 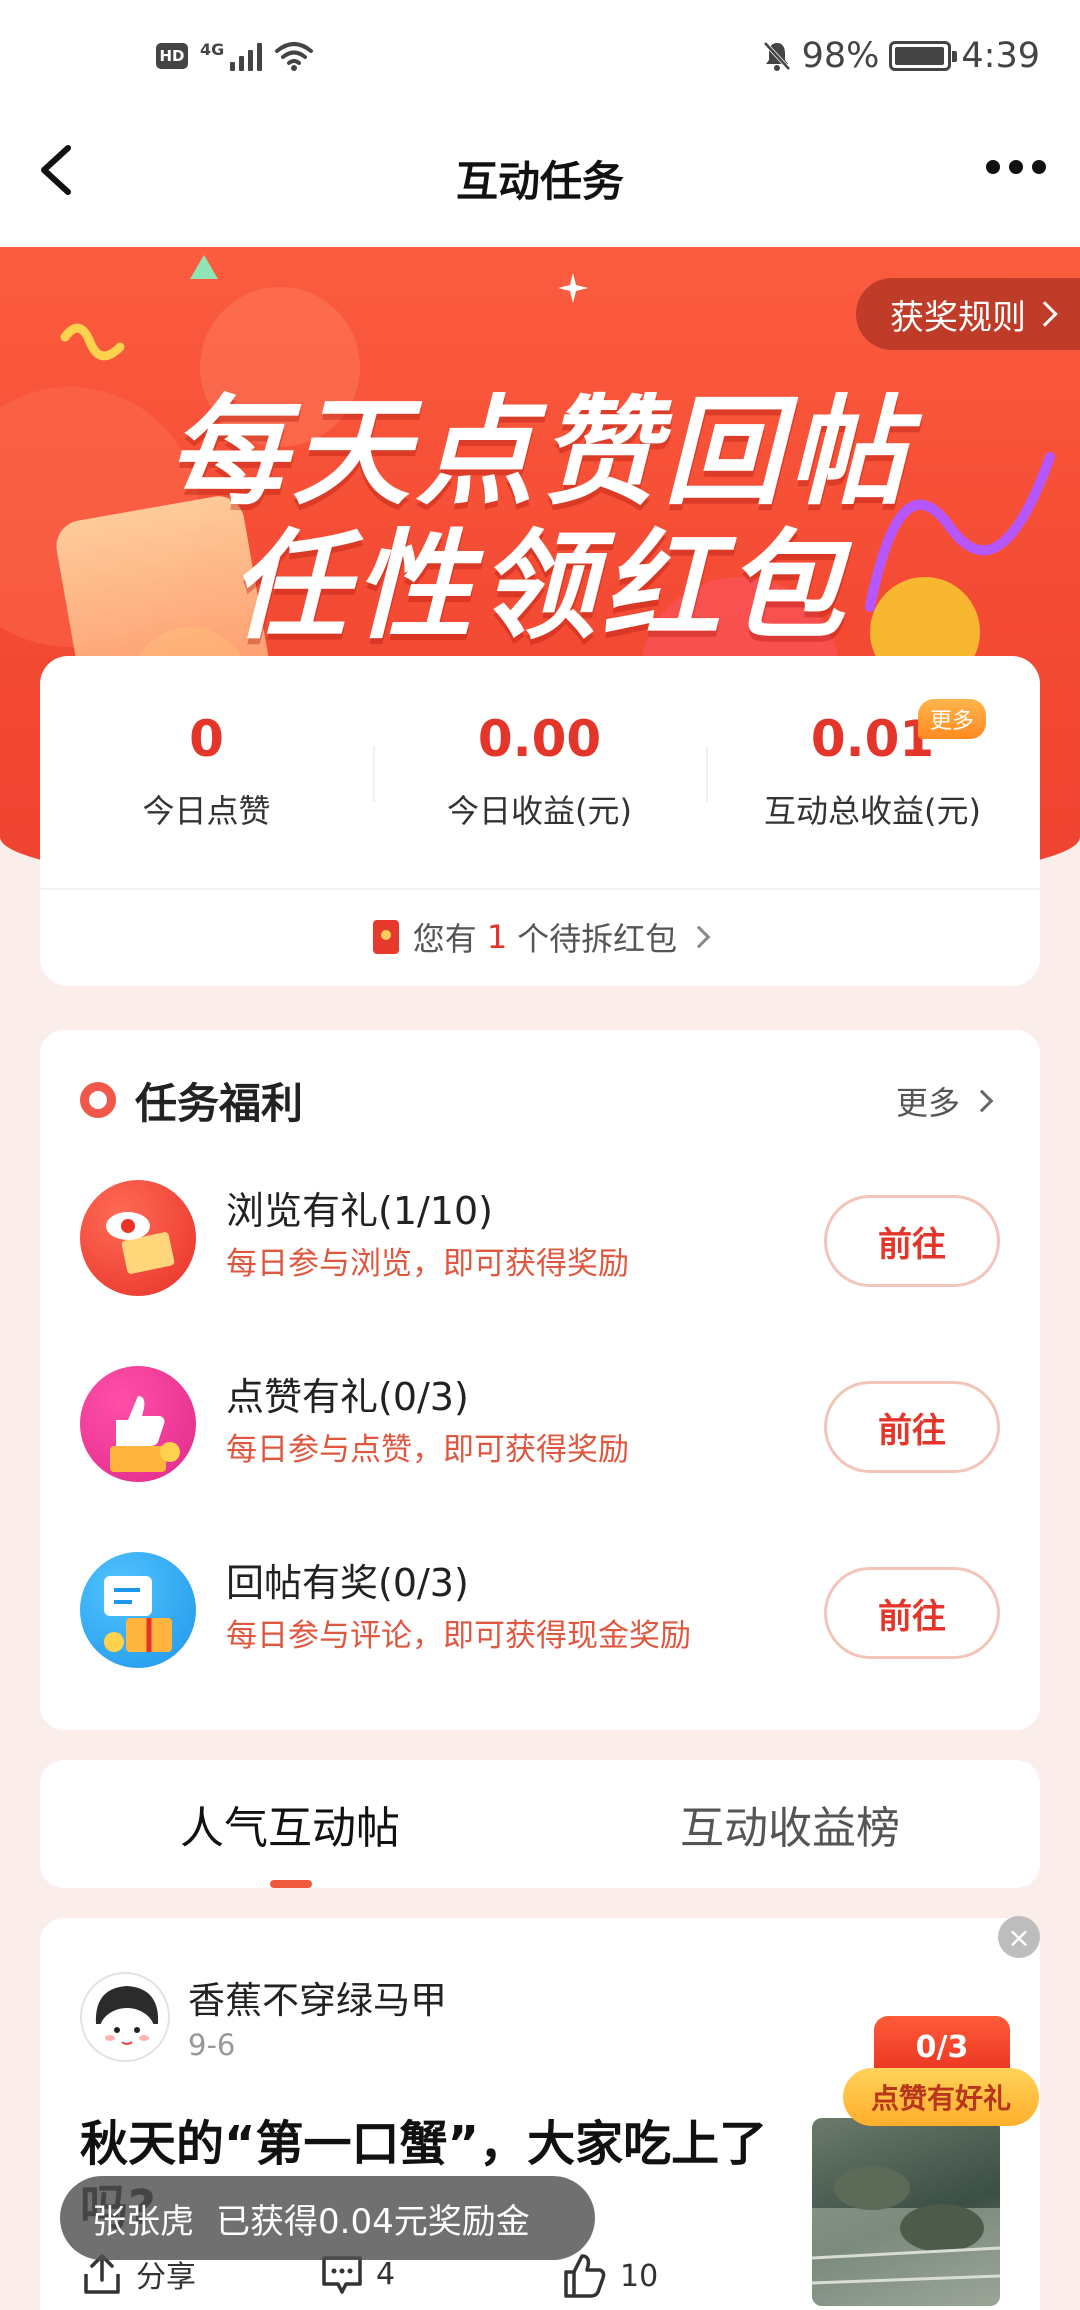 What do you see at coordinates (125, 2017) in the screenshot?
I see `avatar` at bounding box center [125, 2017].